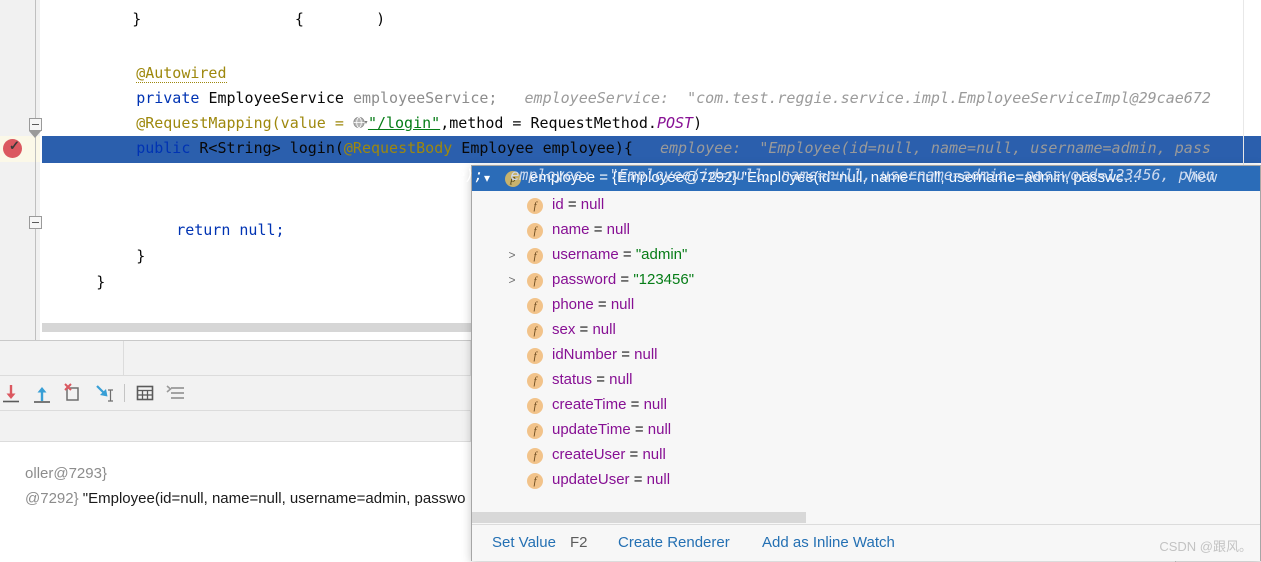 The image size is (1261, 562). What do you see at coordinates (572, 379) in the screenshot?
I see `field-name: status` at bounding box center [572, 379].